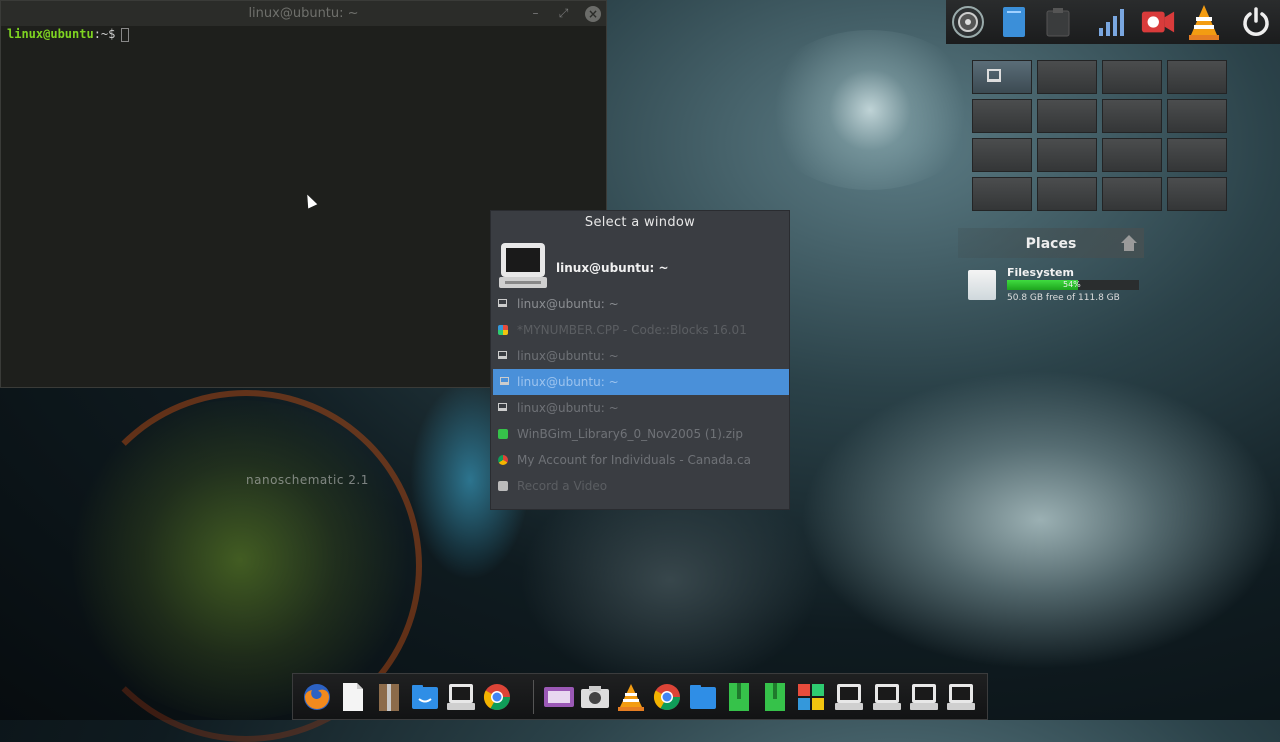 The image size is (1280, 742). What do you see at coordinates (1058, 22) in the screenshot?
I see `clipboard-icon` at bounding box center [1058, 22].